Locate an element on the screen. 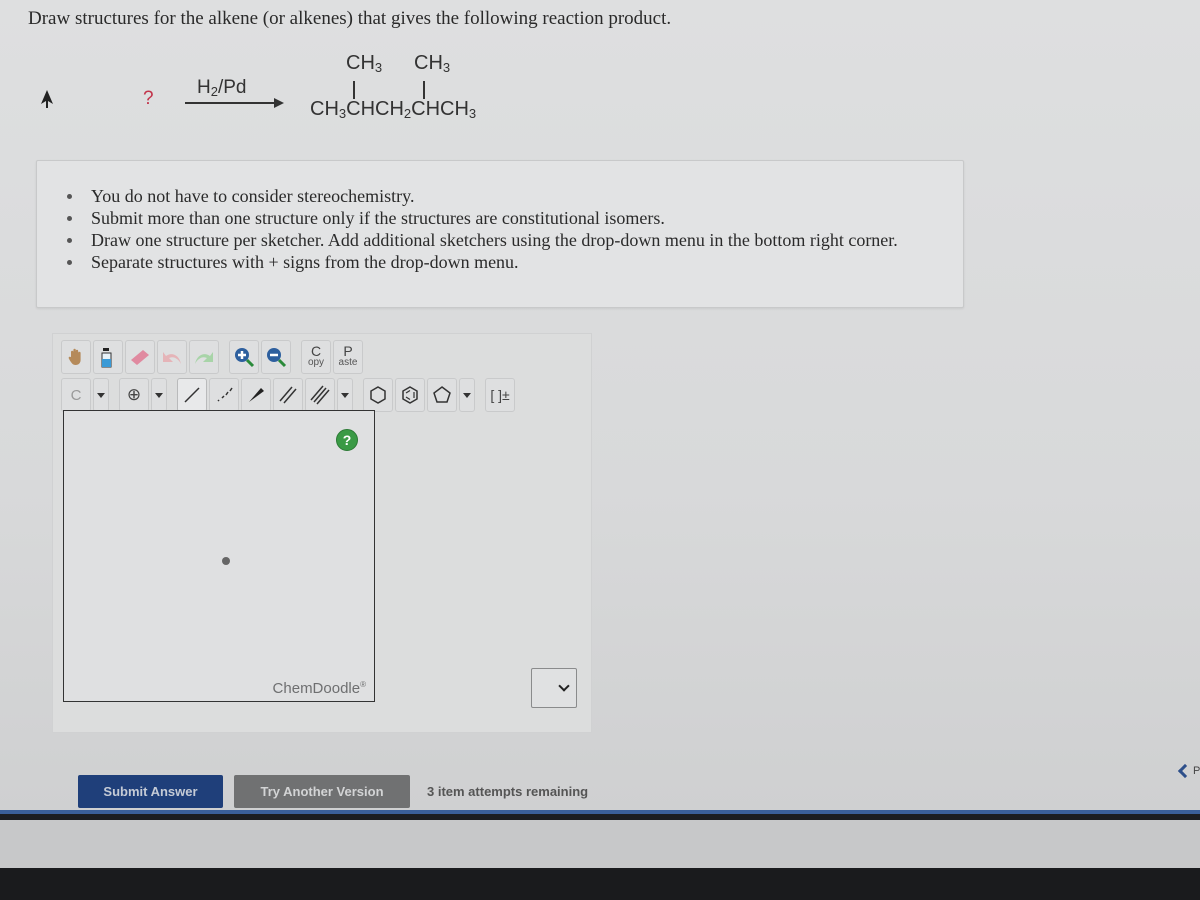  paste-button: Paste is located at coordinates (348, 357).